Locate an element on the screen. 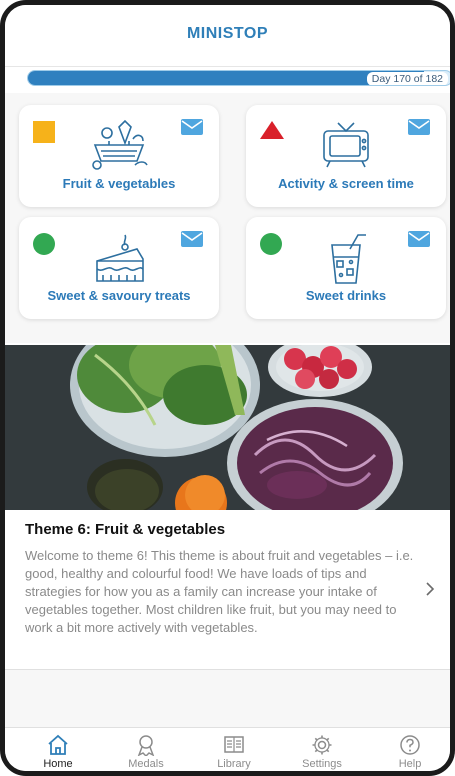 This screenshot has height=776, width=455. status-yellow-square-icon is located at coordinates (44, 132).